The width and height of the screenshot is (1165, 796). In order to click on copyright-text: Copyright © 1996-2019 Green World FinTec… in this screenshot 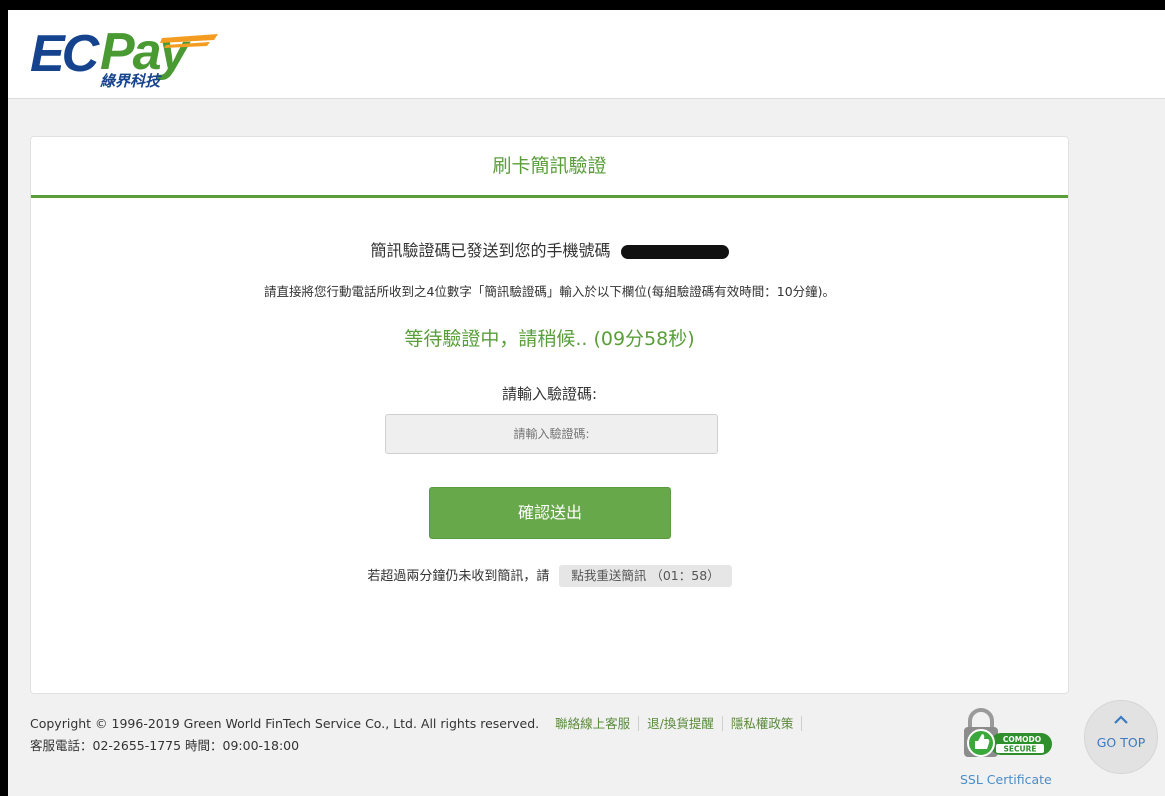, I will do `click(285, 723)`.